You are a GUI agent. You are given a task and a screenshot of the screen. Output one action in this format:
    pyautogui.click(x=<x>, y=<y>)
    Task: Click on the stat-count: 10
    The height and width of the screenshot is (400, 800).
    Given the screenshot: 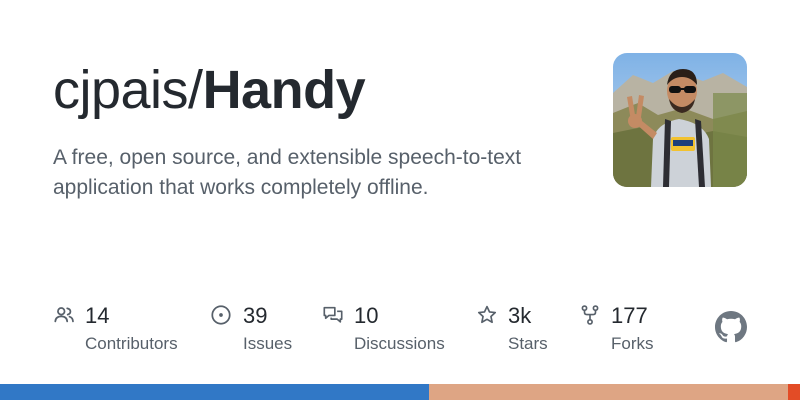 What is the action you would take?
    pyautogui.click(x=366, y=315)
    